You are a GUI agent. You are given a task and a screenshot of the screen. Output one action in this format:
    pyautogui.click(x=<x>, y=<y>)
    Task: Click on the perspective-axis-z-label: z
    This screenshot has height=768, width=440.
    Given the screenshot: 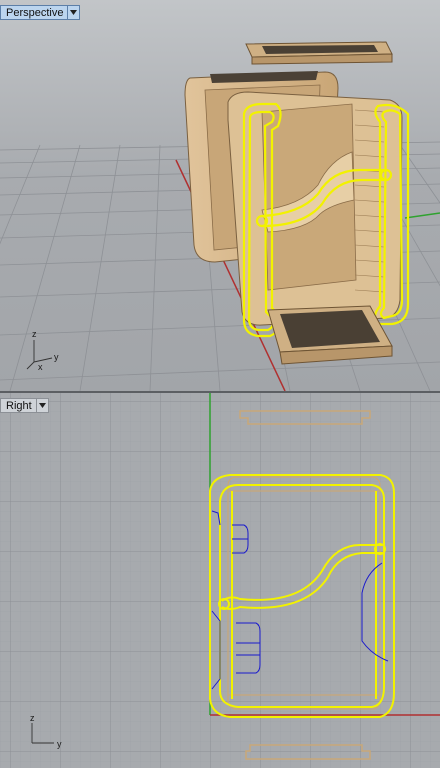 What is the action you would take?
    pyautogui.click(x=34, y=334)
    